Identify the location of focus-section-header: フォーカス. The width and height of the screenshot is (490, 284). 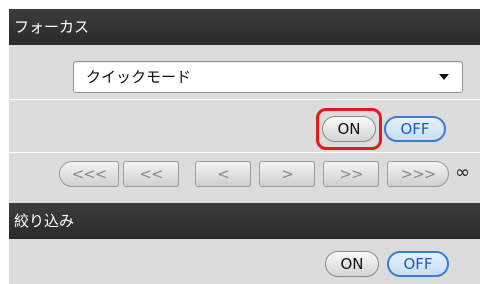
(244, 27).